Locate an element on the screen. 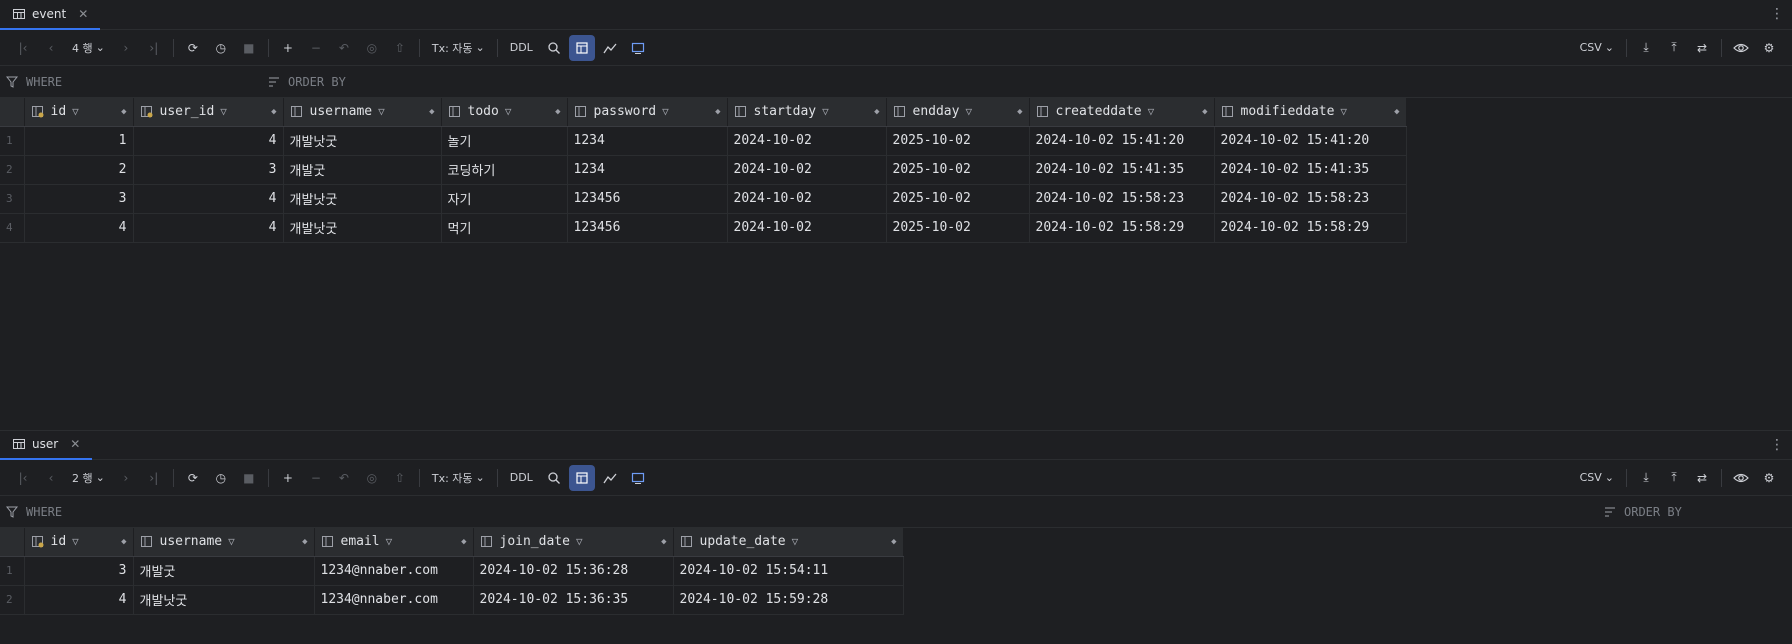 The height and width of the screenshot is (644, 1792). cell-createddate: 2024-10-02 15:41:20 is located at coordinates (1122, 141).